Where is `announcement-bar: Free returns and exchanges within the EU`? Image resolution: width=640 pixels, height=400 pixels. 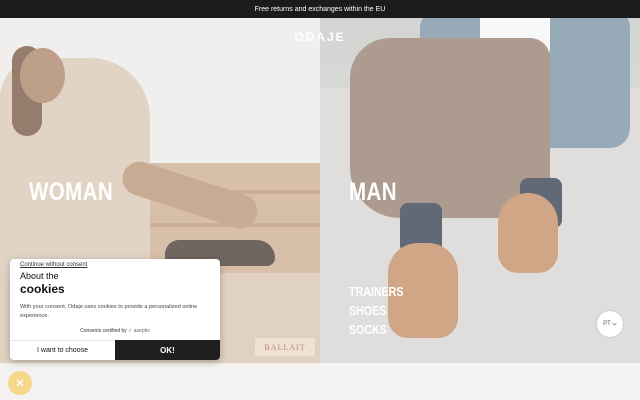 announcement-bar: Free returns and exchanges within the EU is located at coordinates (320, 9).